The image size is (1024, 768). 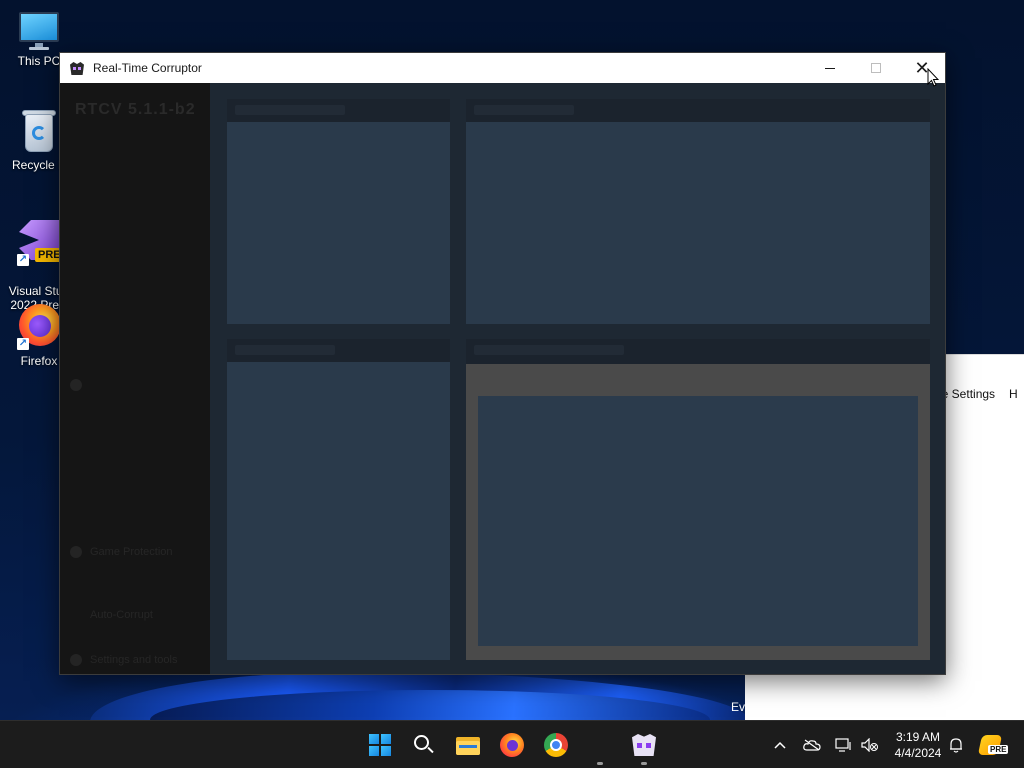 I want to click on sidebar-item-label: Settings and tools, so click(x=134, y=660).